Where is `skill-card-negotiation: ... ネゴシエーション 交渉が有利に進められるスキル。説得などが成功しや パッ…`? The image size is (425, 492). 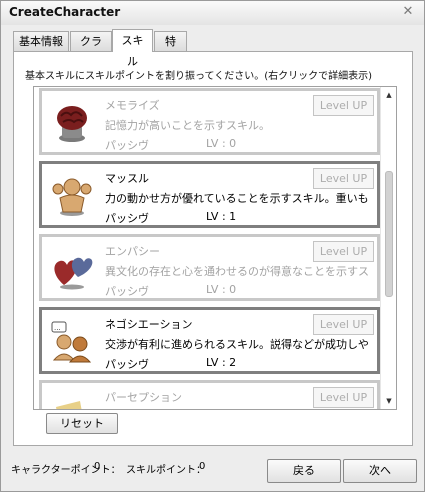 skill-card-negotiation: ... ネゴシエーション 交渉が有利に進められるスキル。説得などが成功しや パッ… is located at coordinates (209, 340).